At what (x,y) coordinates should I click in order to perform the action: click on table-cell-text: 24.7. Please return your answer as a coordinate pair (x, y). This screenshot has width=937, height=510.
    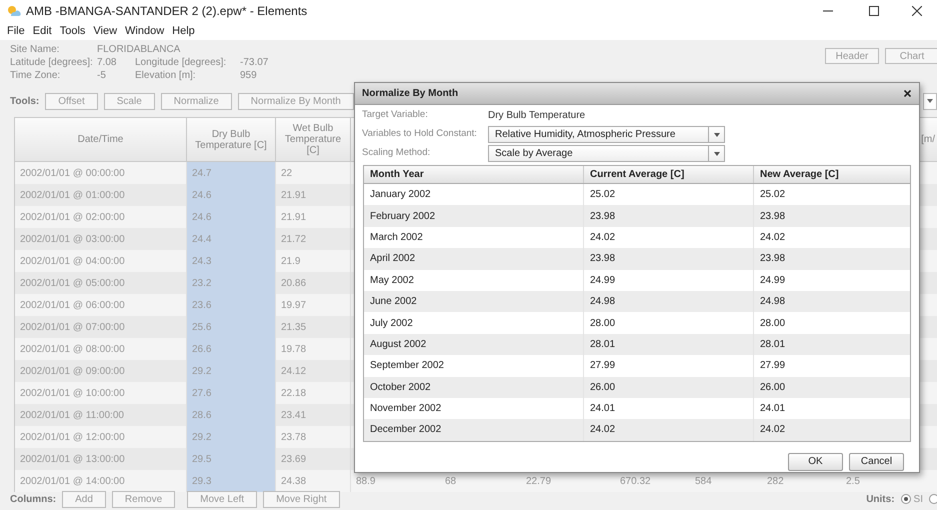
    Looking at the image, I should click on (202, 173).